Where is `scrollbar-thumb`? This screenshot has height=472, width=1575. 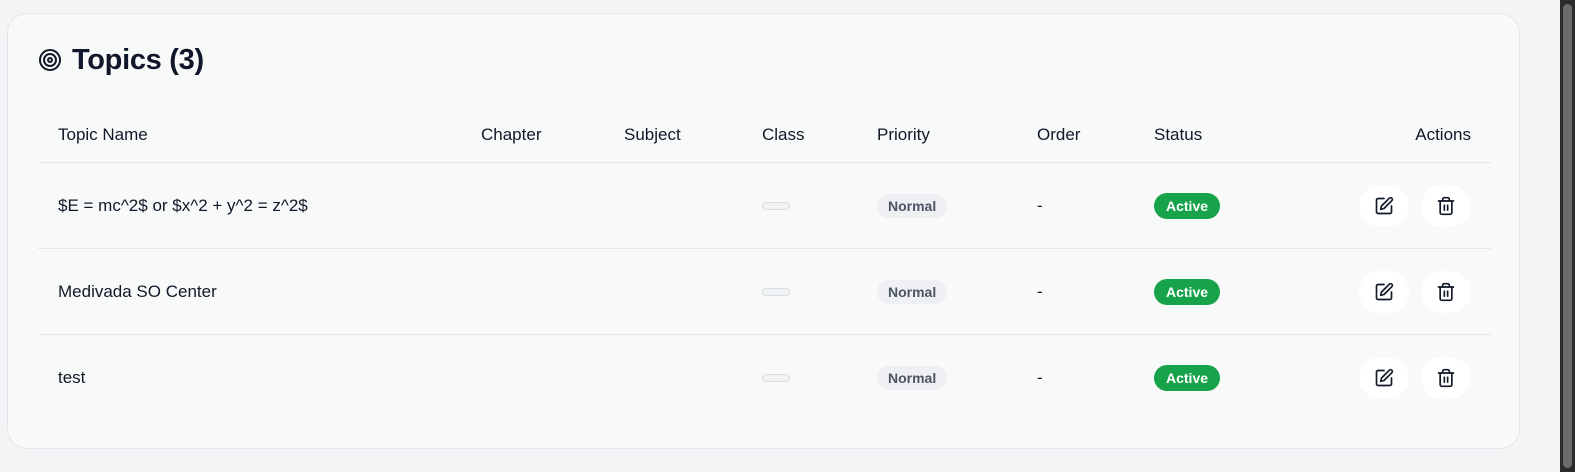 scrollbar-thumb is located at coordinates (1567, 236).